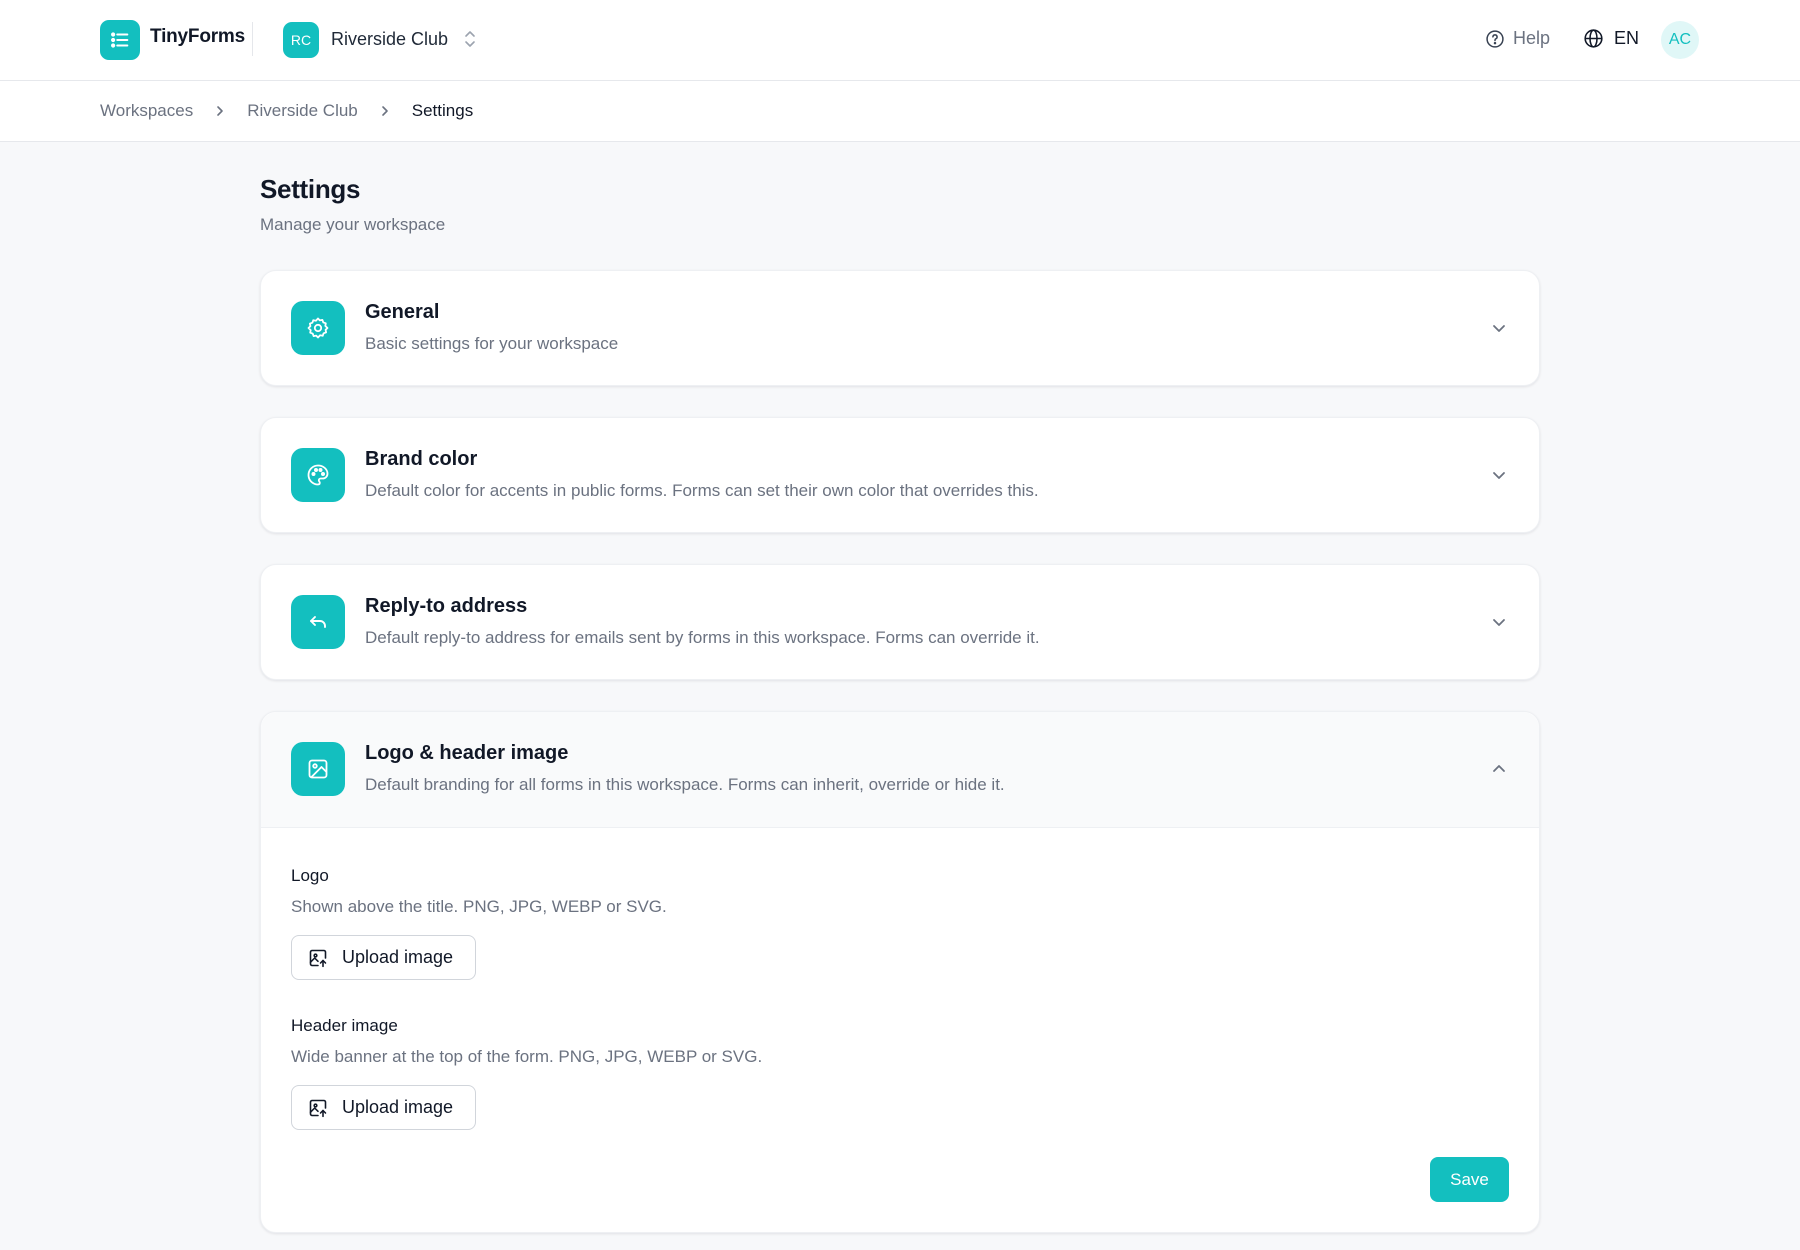 Image resolution: width=1800 pixels, height=1250 pixels. I want to click on chevron-up-down-icon, so click(470, 39).